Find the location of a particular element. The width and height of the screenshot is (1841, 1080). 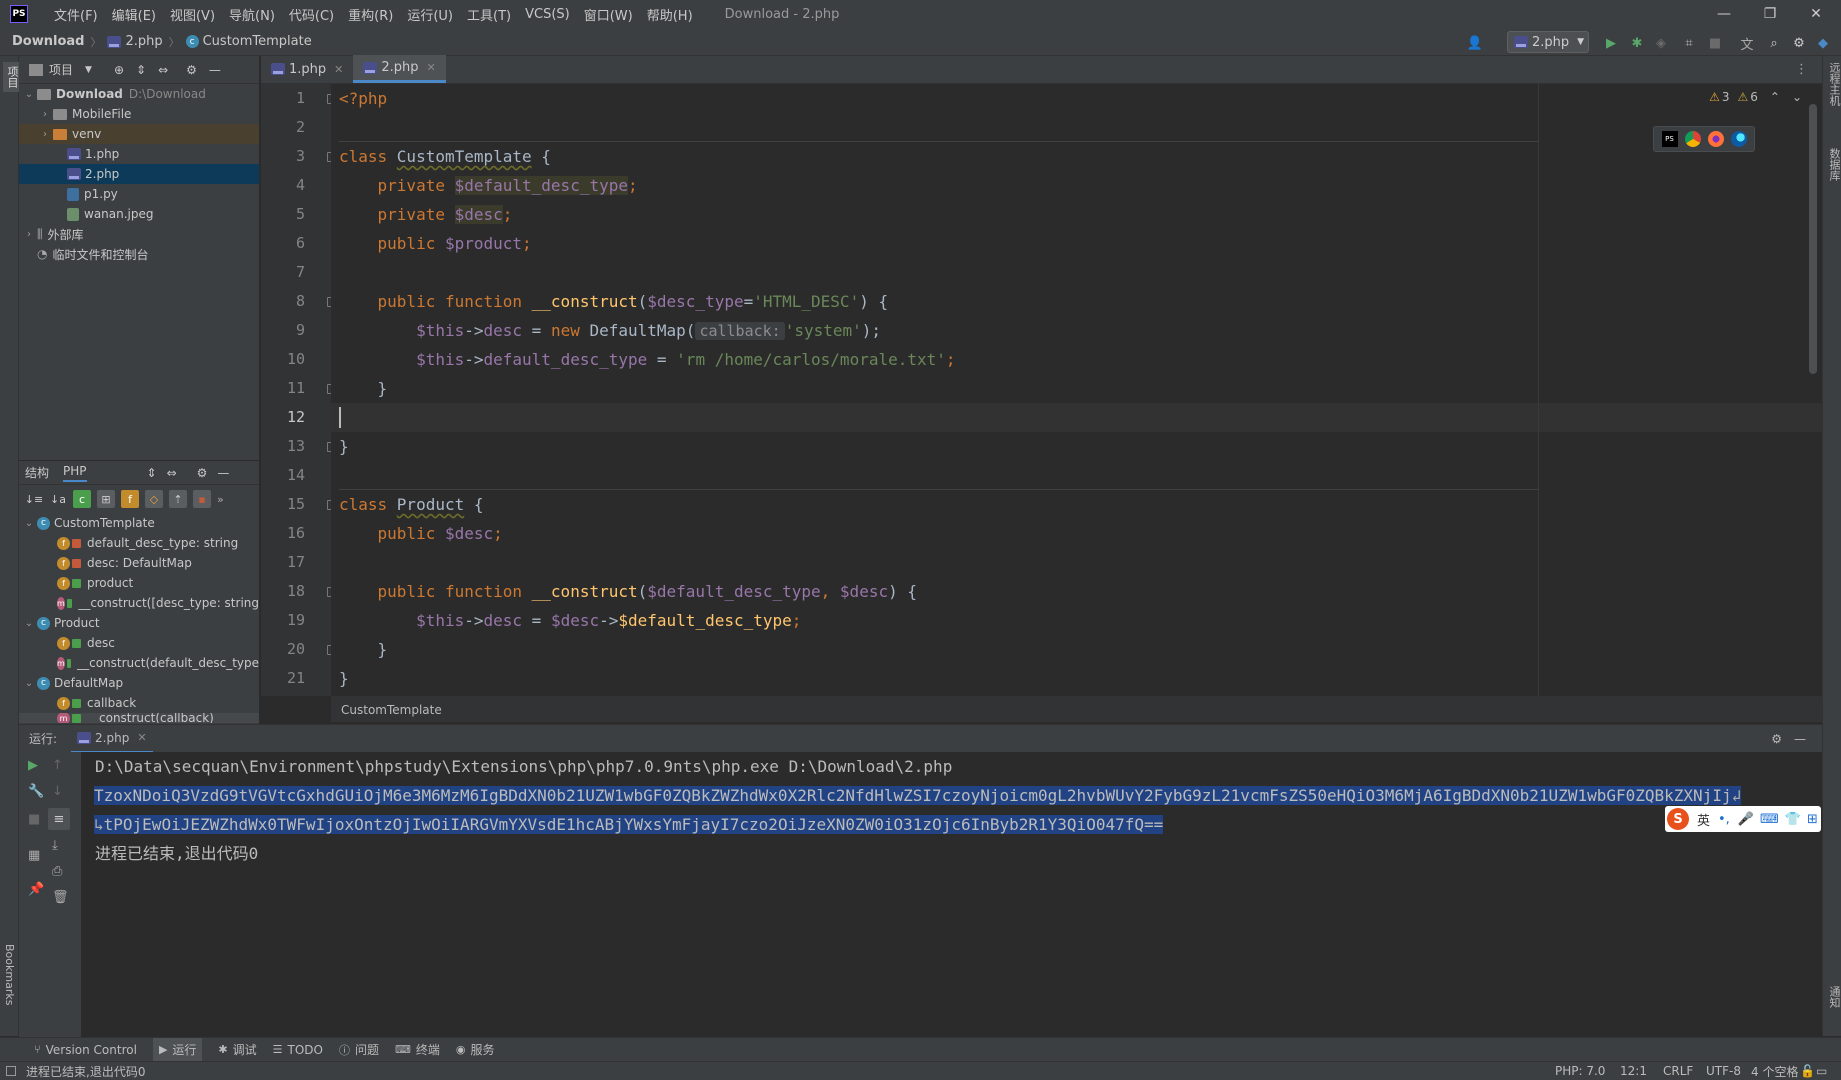

show-fields-icon: ⊞ is located at coordinates (106, 499).